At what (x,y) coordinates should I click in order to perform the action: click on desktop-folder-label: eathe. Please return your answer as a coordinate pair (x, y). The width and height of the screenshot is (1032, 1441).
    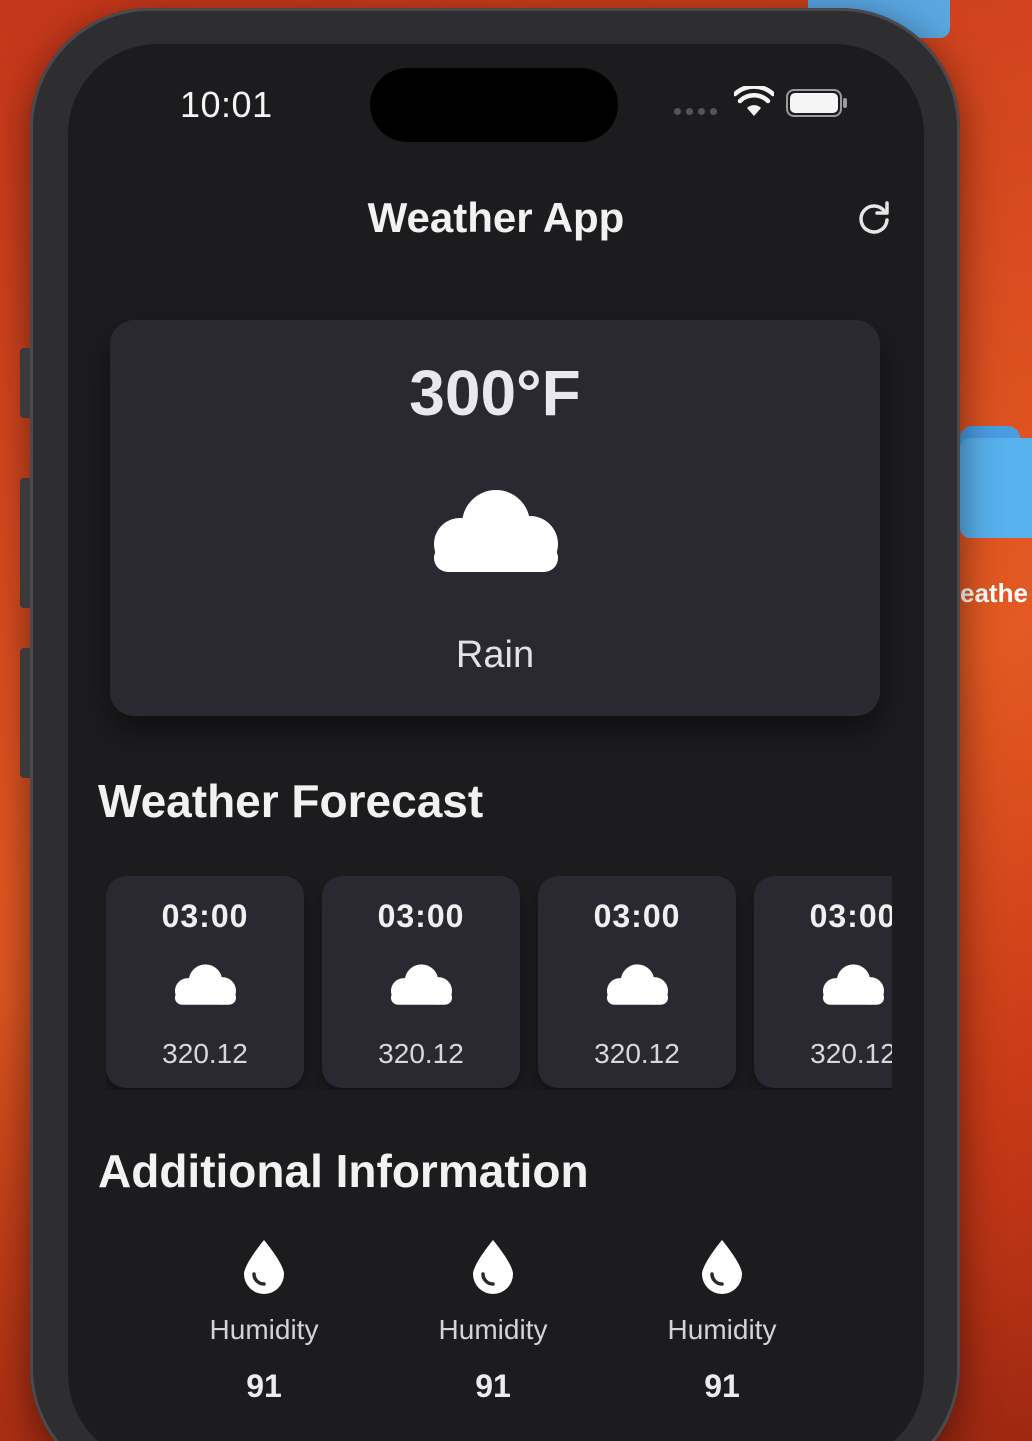
    Looking at the image, I should click on (994, 593).